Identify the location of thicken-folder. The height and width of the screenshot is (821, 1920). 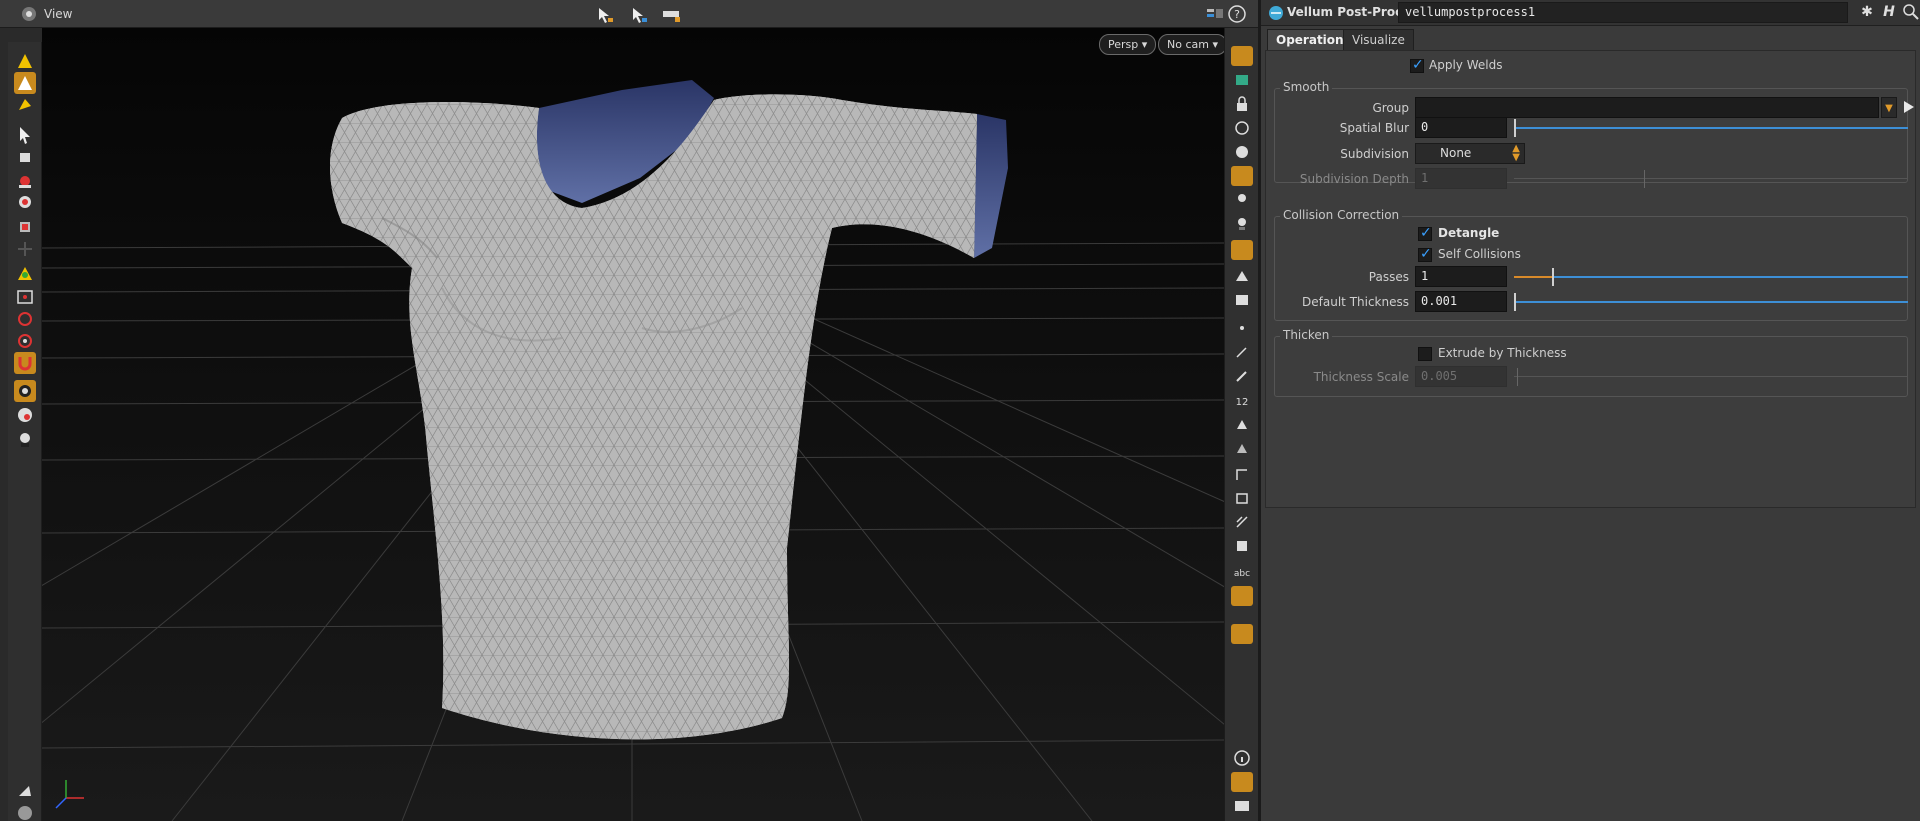
(1591, 366).